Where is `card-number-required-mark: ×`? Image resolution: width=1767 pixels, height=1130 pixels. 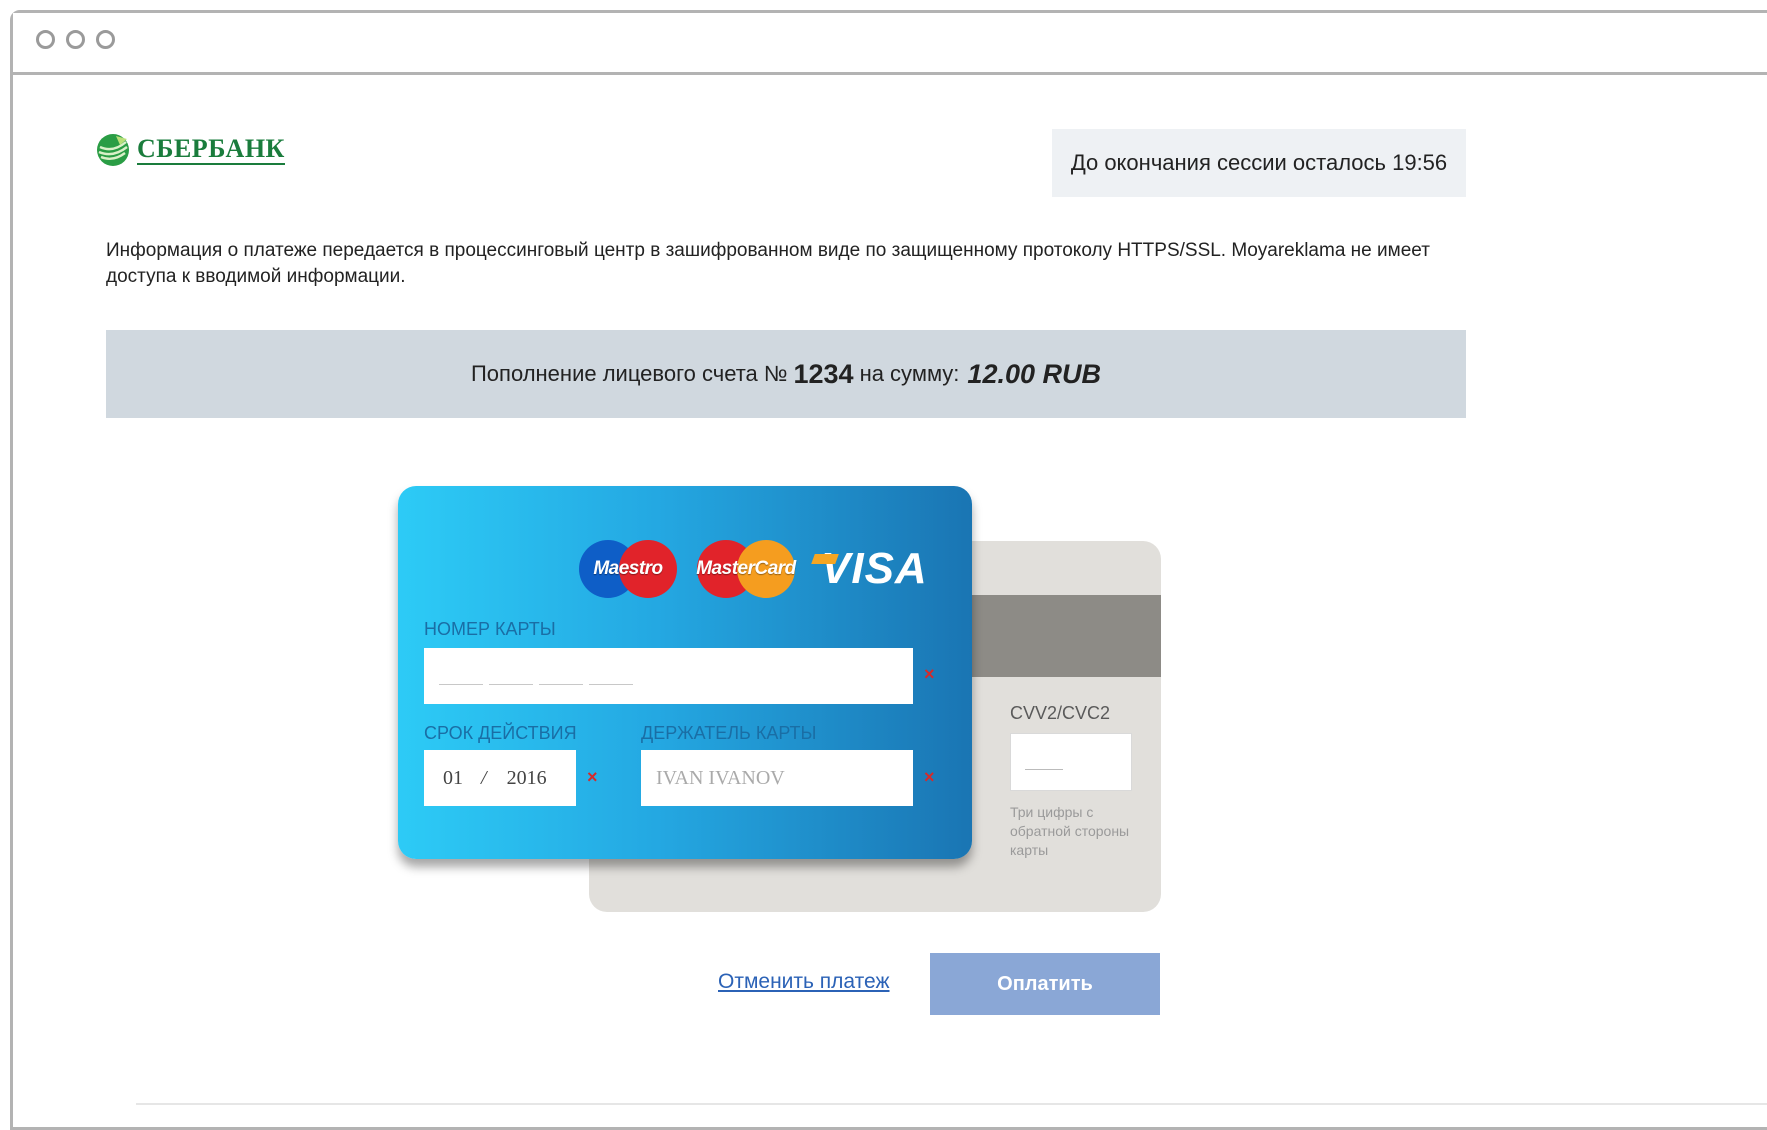 card-number-required-mark: × is located at coordinates (929, 674).